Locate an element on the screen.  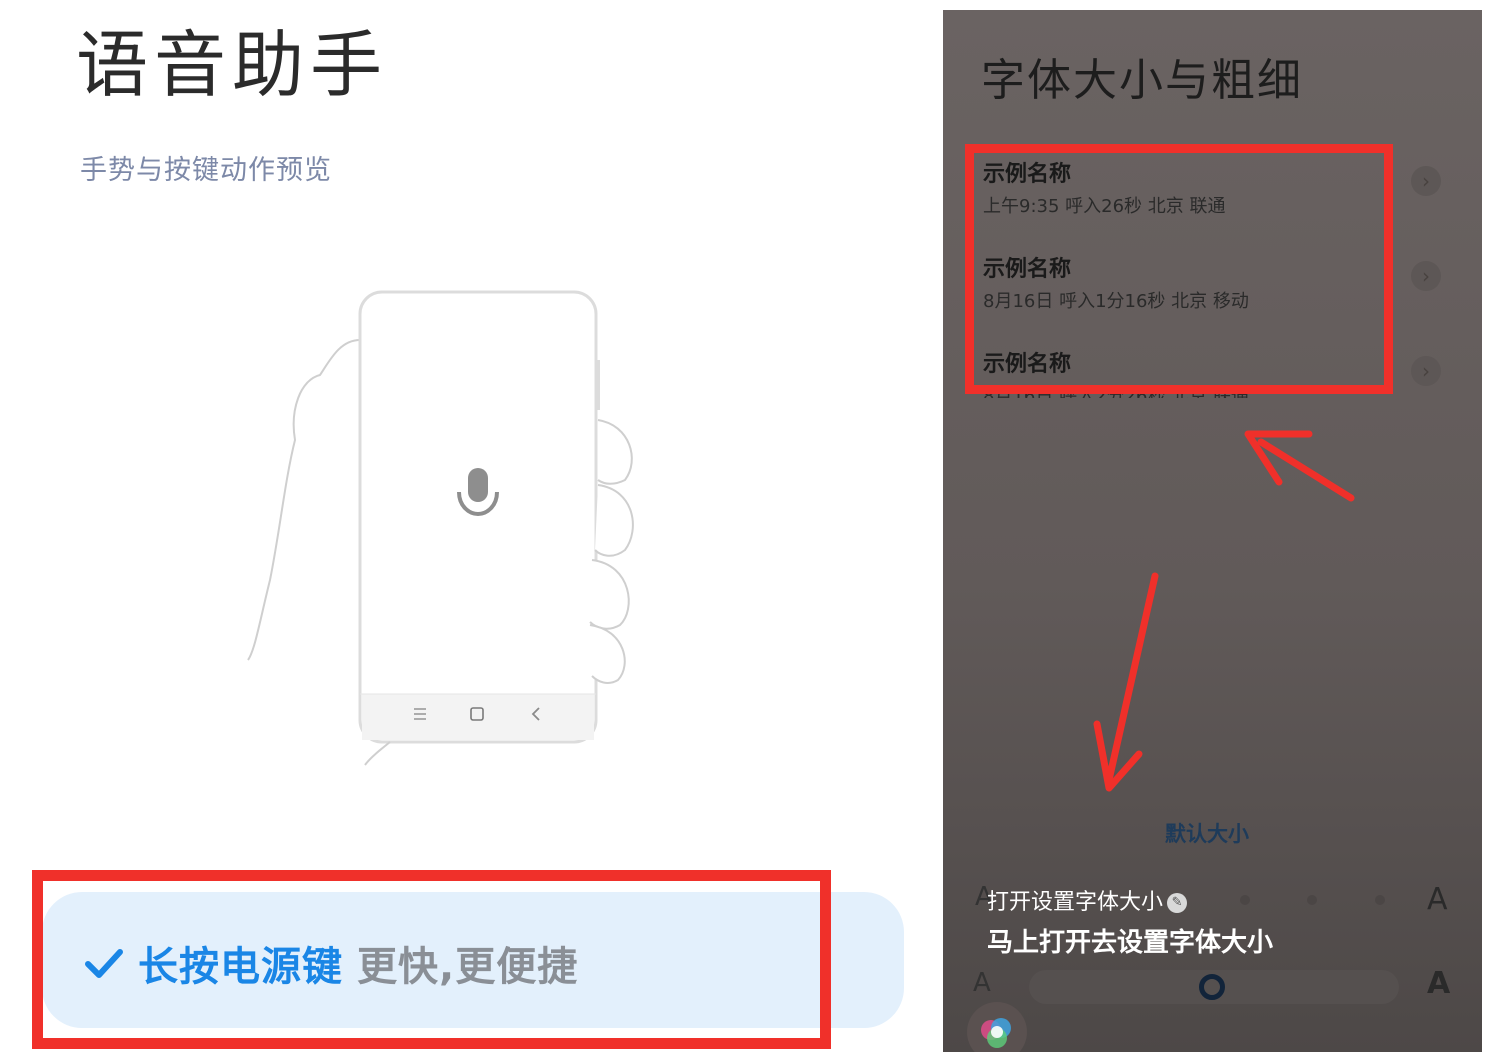
microphone-icon is located at coordinates (478, 492).